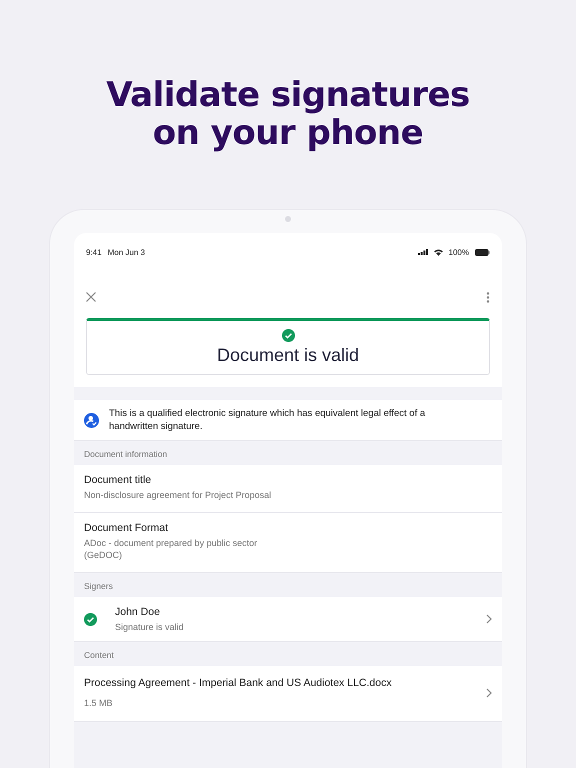 This screenshot has height=768, width=576. Describe the element at coordinates (91, 297) in the screenshot. I see `close-icon` at that location.